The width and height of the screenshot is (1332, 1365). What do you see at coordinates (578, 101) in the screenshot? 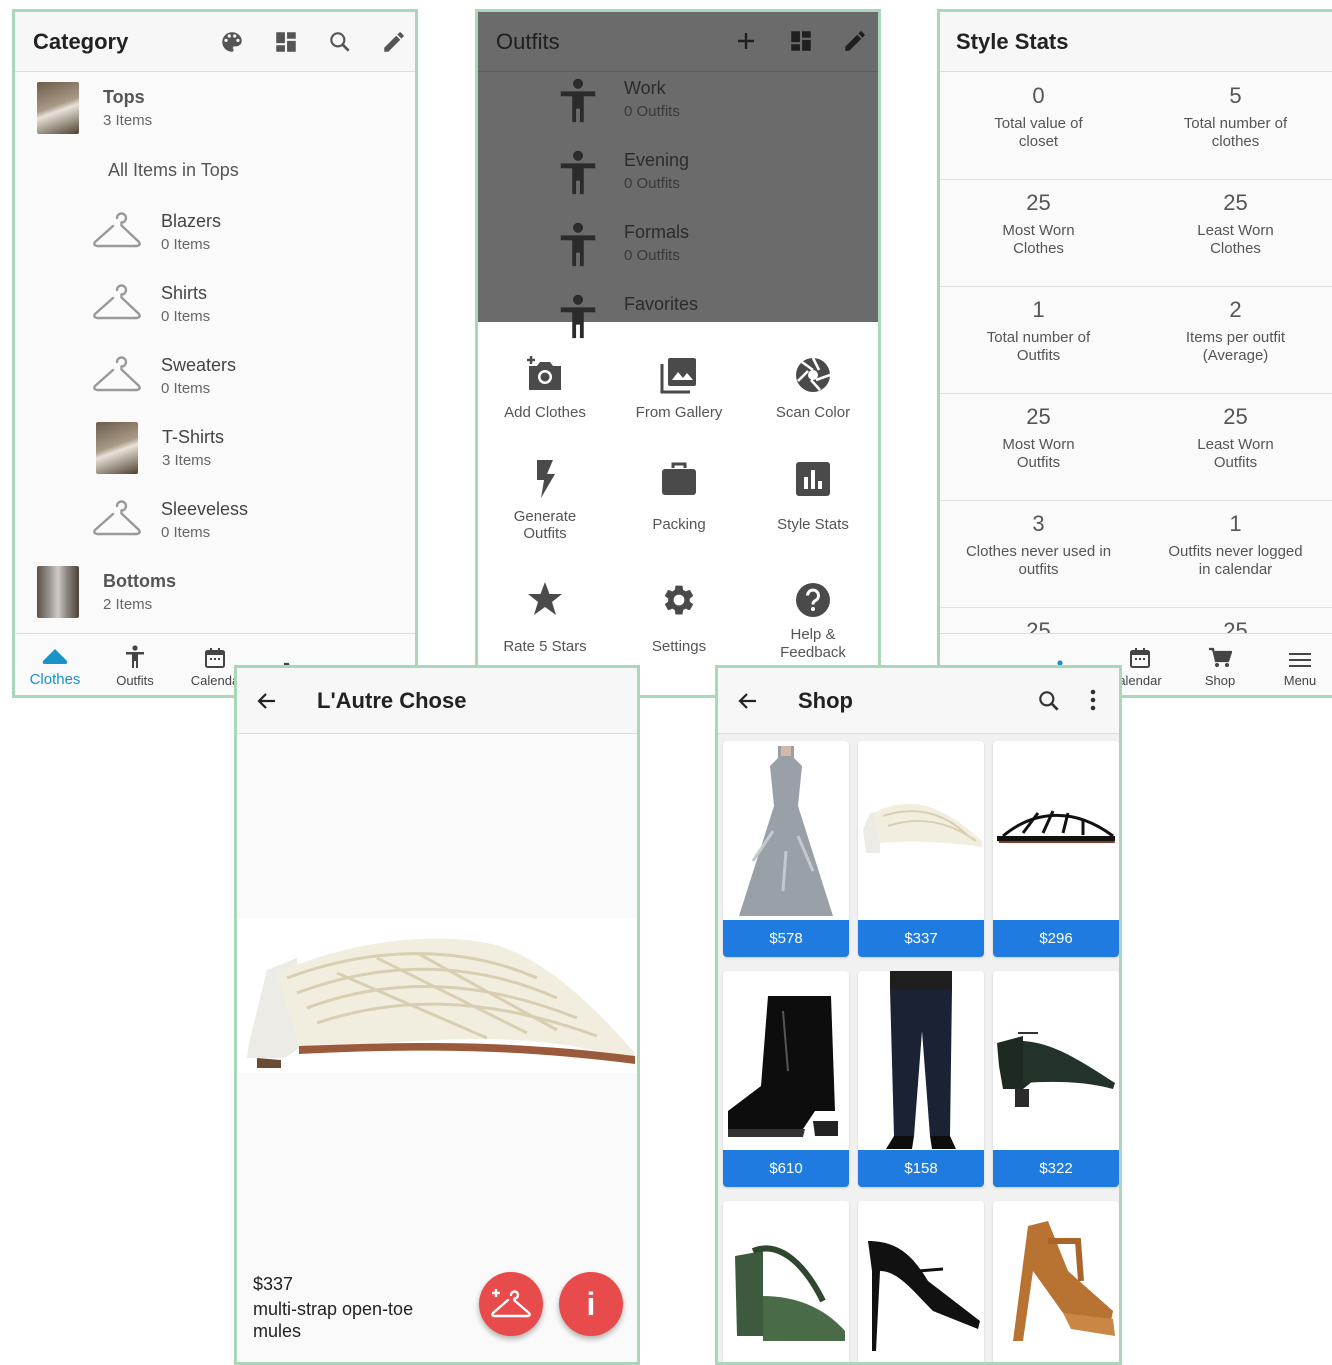
I see `person-icon` at bounding box center [578, 101].